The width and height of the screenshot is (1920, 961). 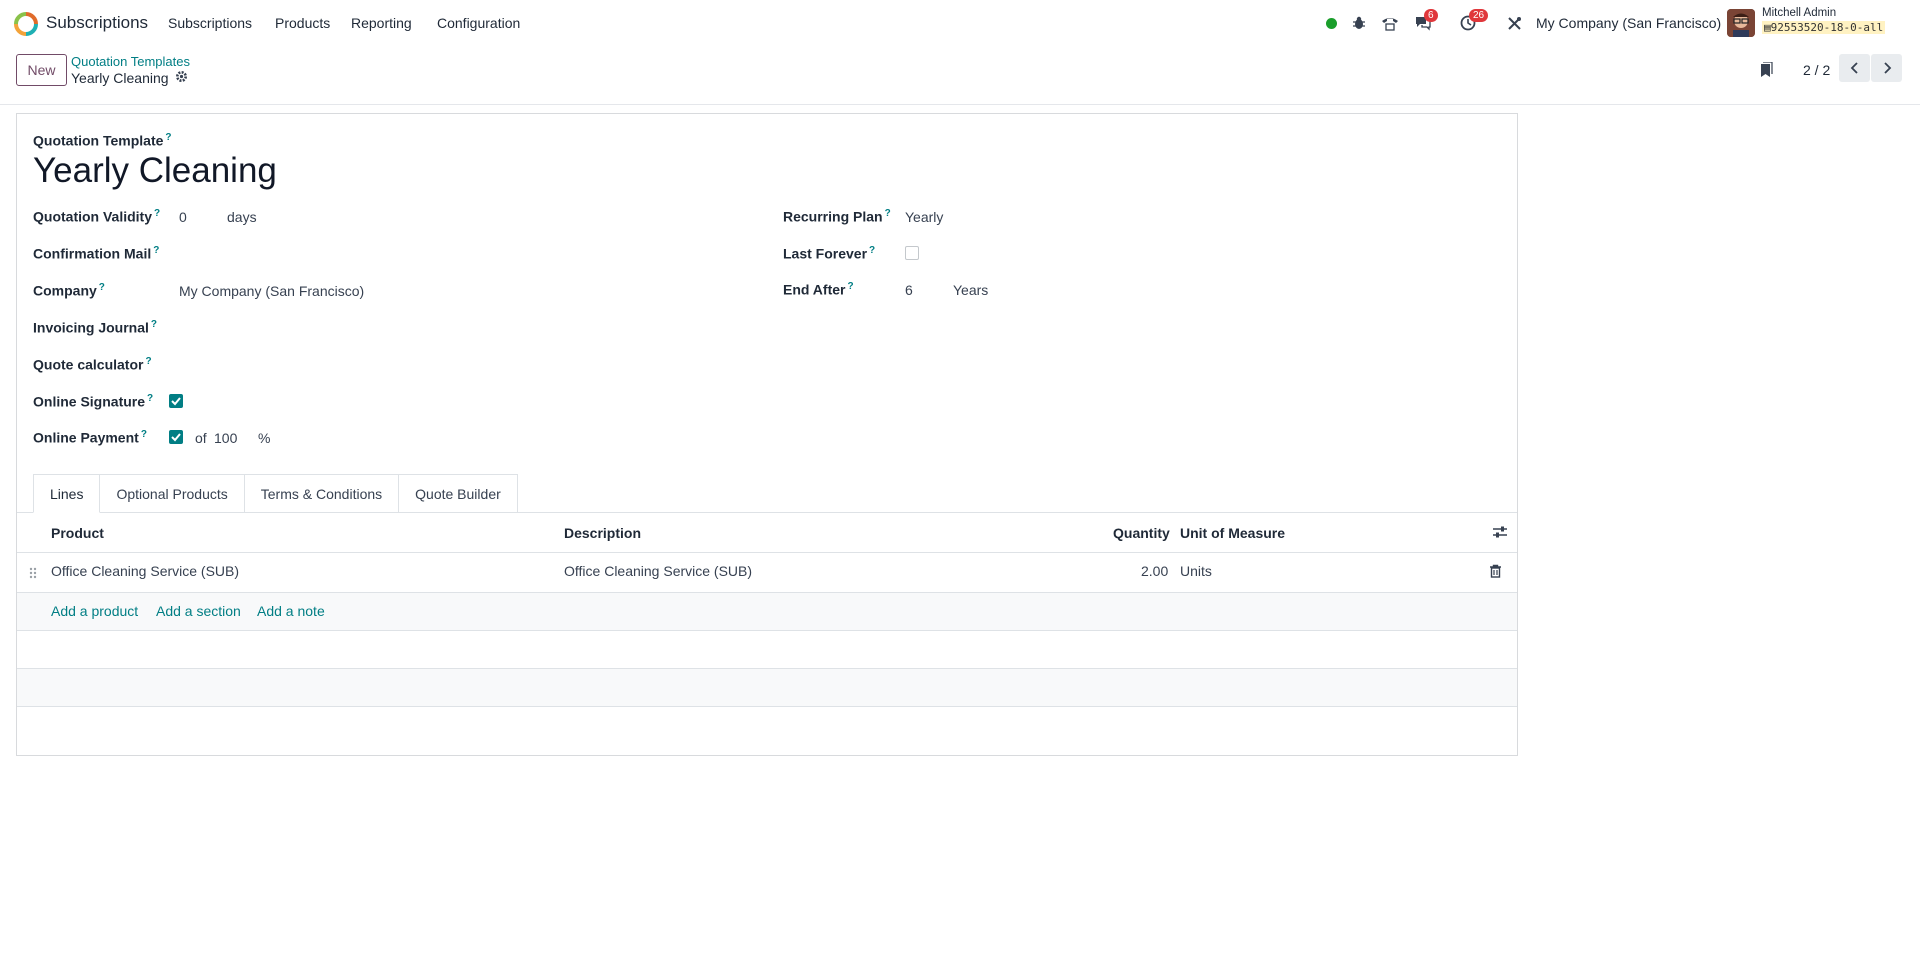 I want to click on tab-terms-conditions: Terms & Conditions, so click(x=322, y=493).